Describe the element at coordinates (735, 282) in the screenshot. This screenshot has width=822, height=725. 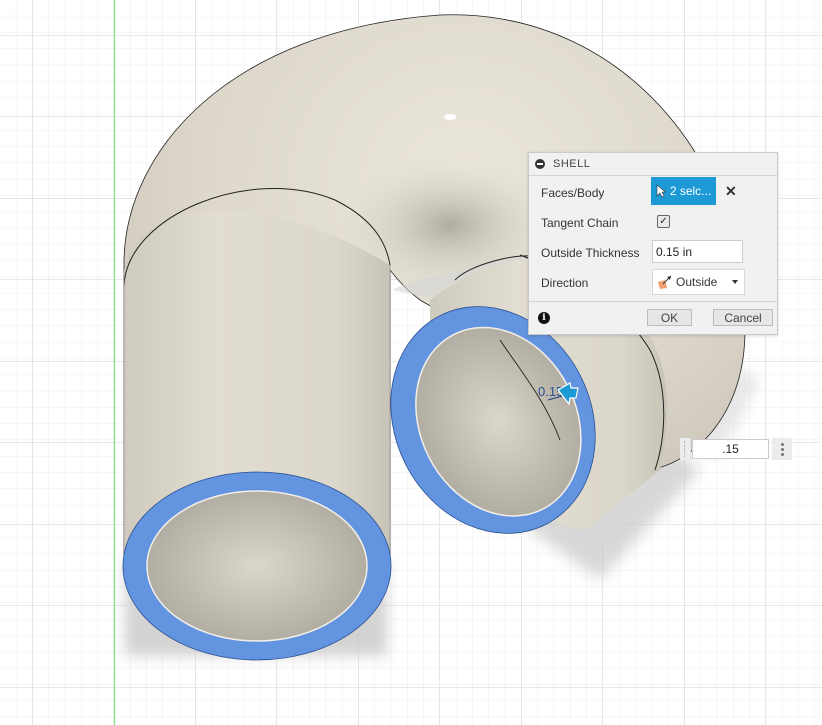
I see `chevron-down-icon` at that location.